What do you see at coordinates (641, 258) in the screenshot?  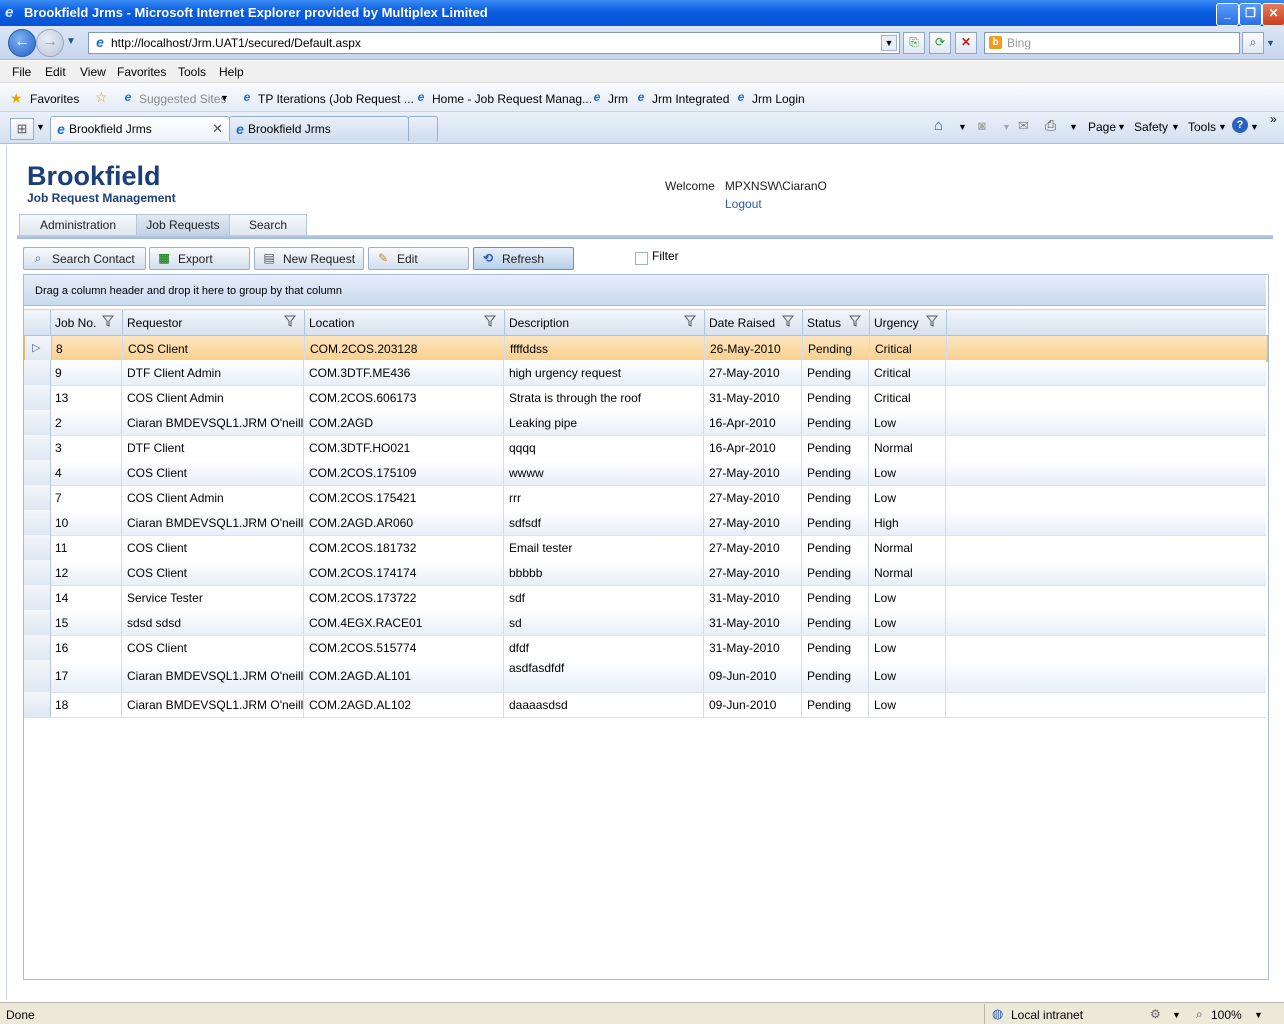 I see `filter-checkbox` at bounding box center [641, 258].